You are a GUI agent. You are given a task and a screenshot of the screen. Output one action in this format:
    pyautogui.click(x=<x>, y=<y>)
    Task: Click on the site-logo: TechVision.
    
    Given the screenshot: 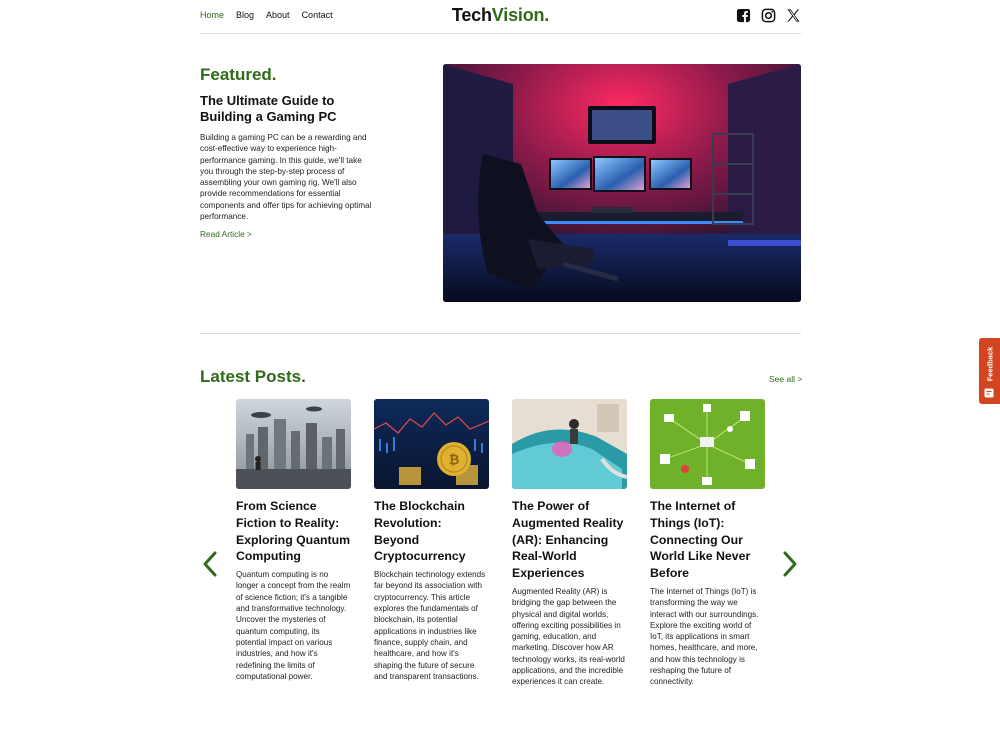 What is the action you would take?
    pyautogui.click(x=500, y=15)
    